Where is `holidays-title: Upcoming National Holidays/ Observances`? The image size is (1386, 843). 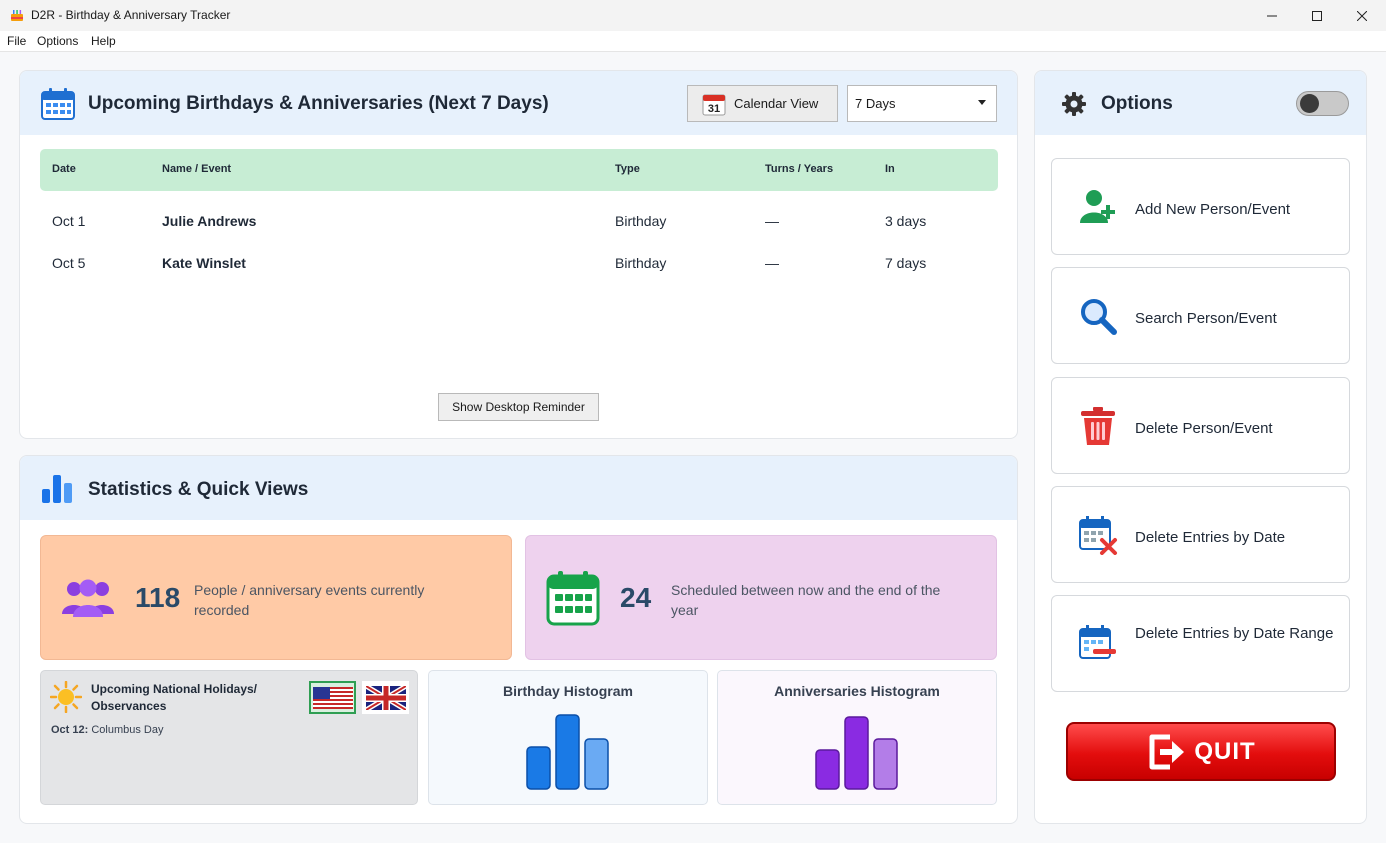 holidays-title: Upcoming National Holidays/ Observances is located at coordinates (174, 697).